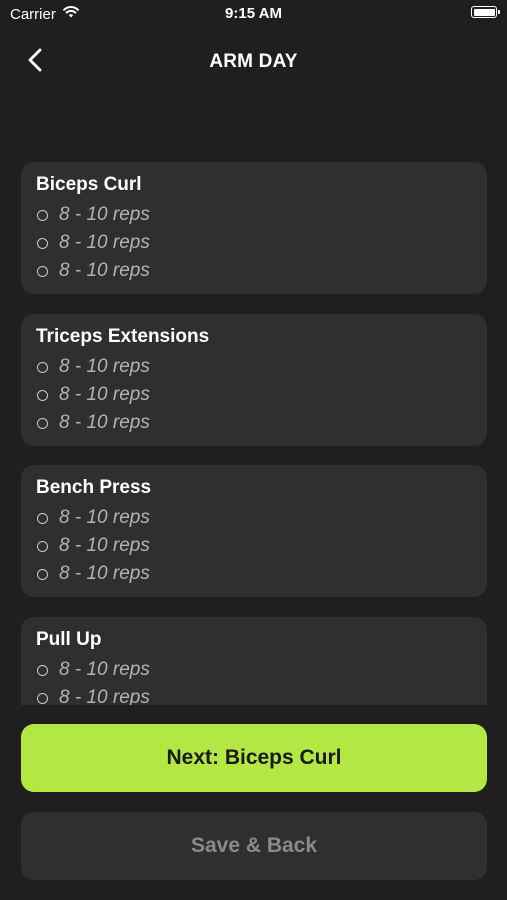 This screenshot has width=507, height=900. Describe the element at coordinates (69, 639) in the screenshot. I see `exercise-name: Pull Up` at that location.